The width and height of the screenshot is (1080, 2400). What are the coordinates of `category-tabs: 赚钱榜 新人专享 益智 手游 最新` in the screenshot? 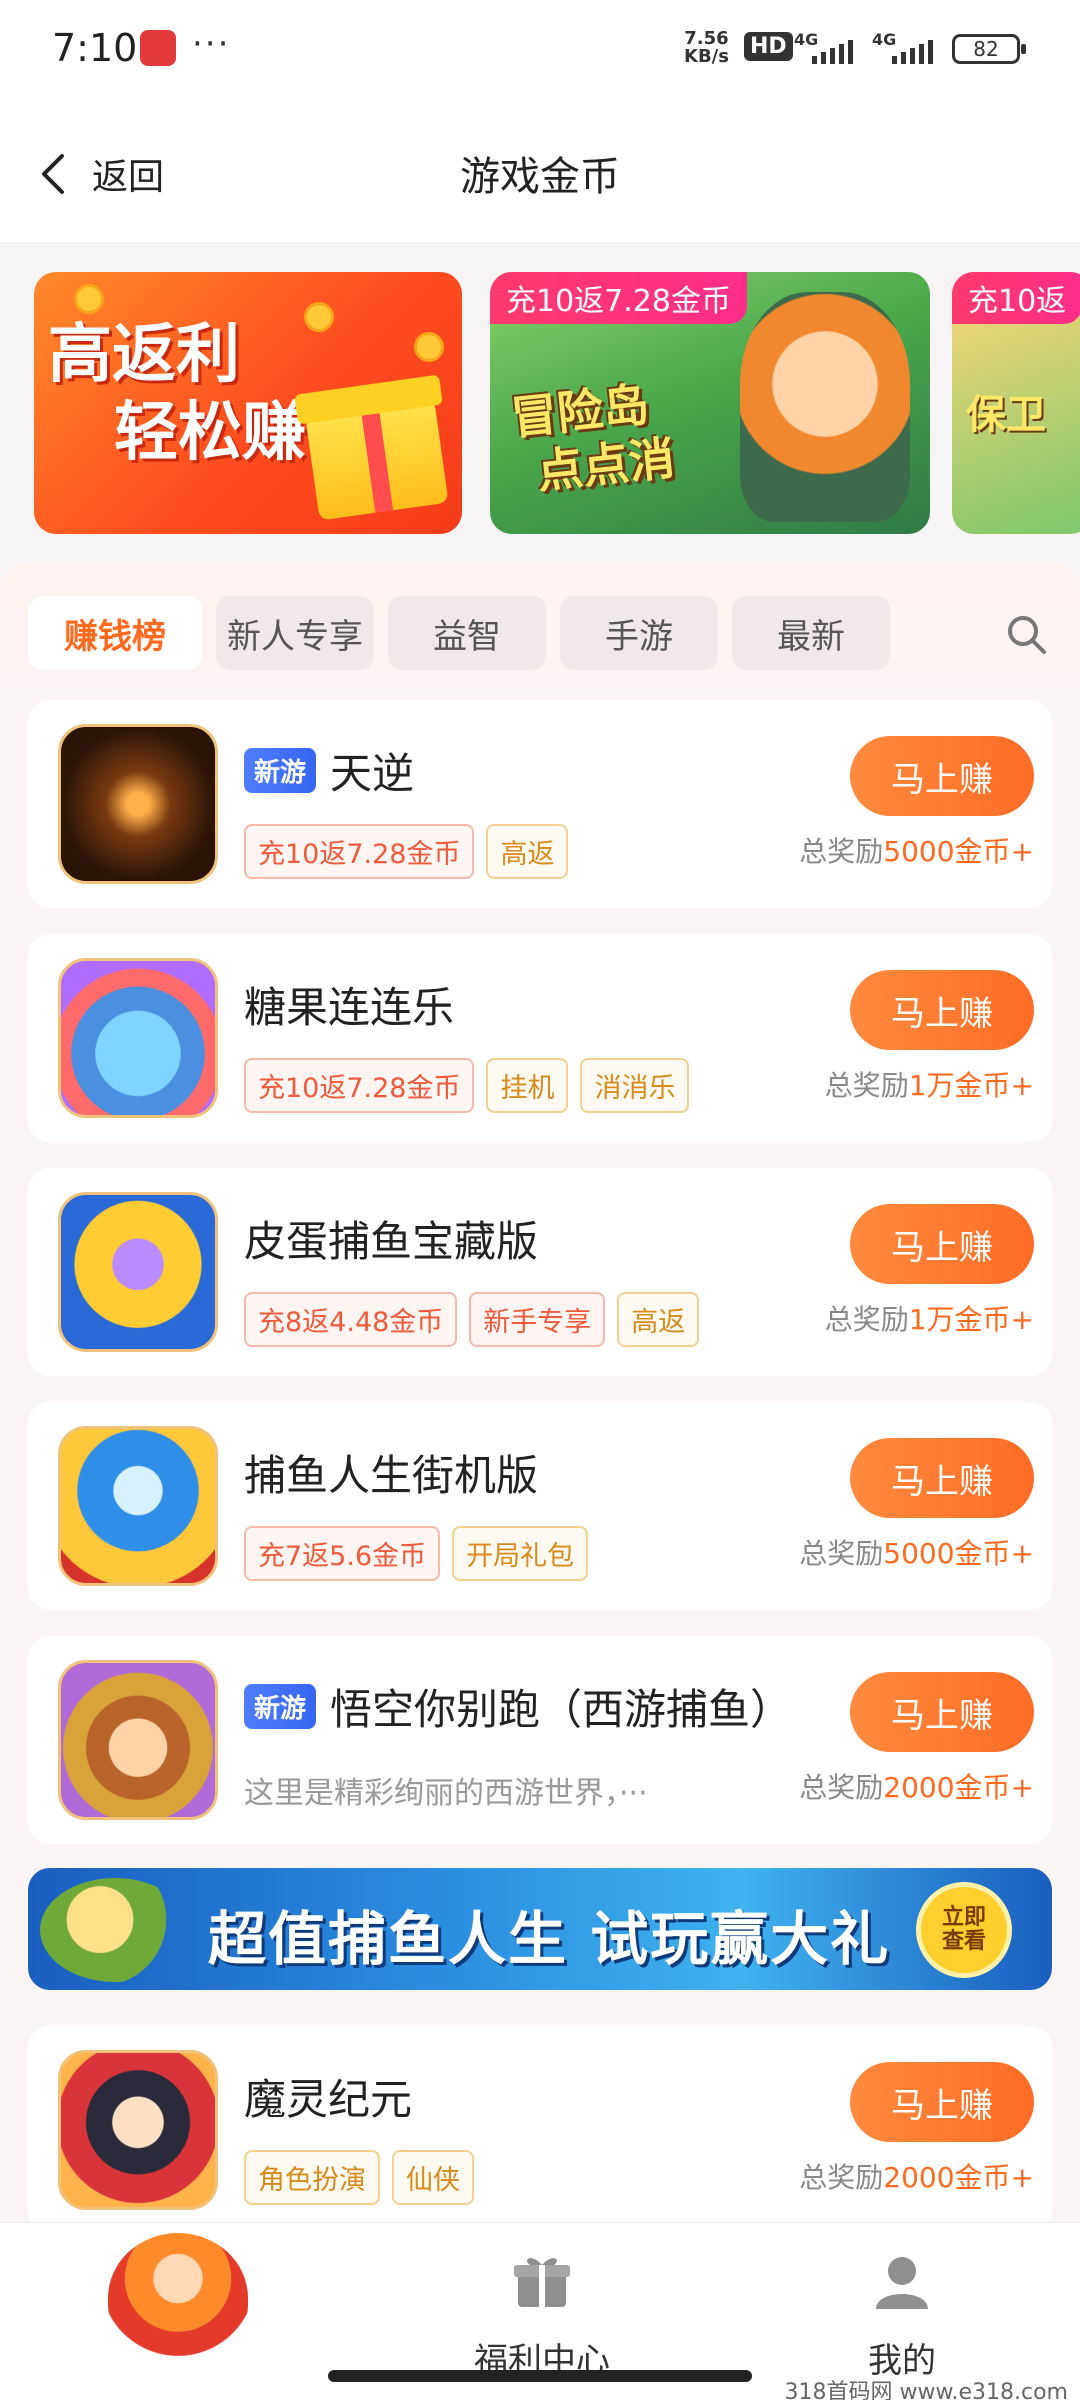 It's located at (459, 633).